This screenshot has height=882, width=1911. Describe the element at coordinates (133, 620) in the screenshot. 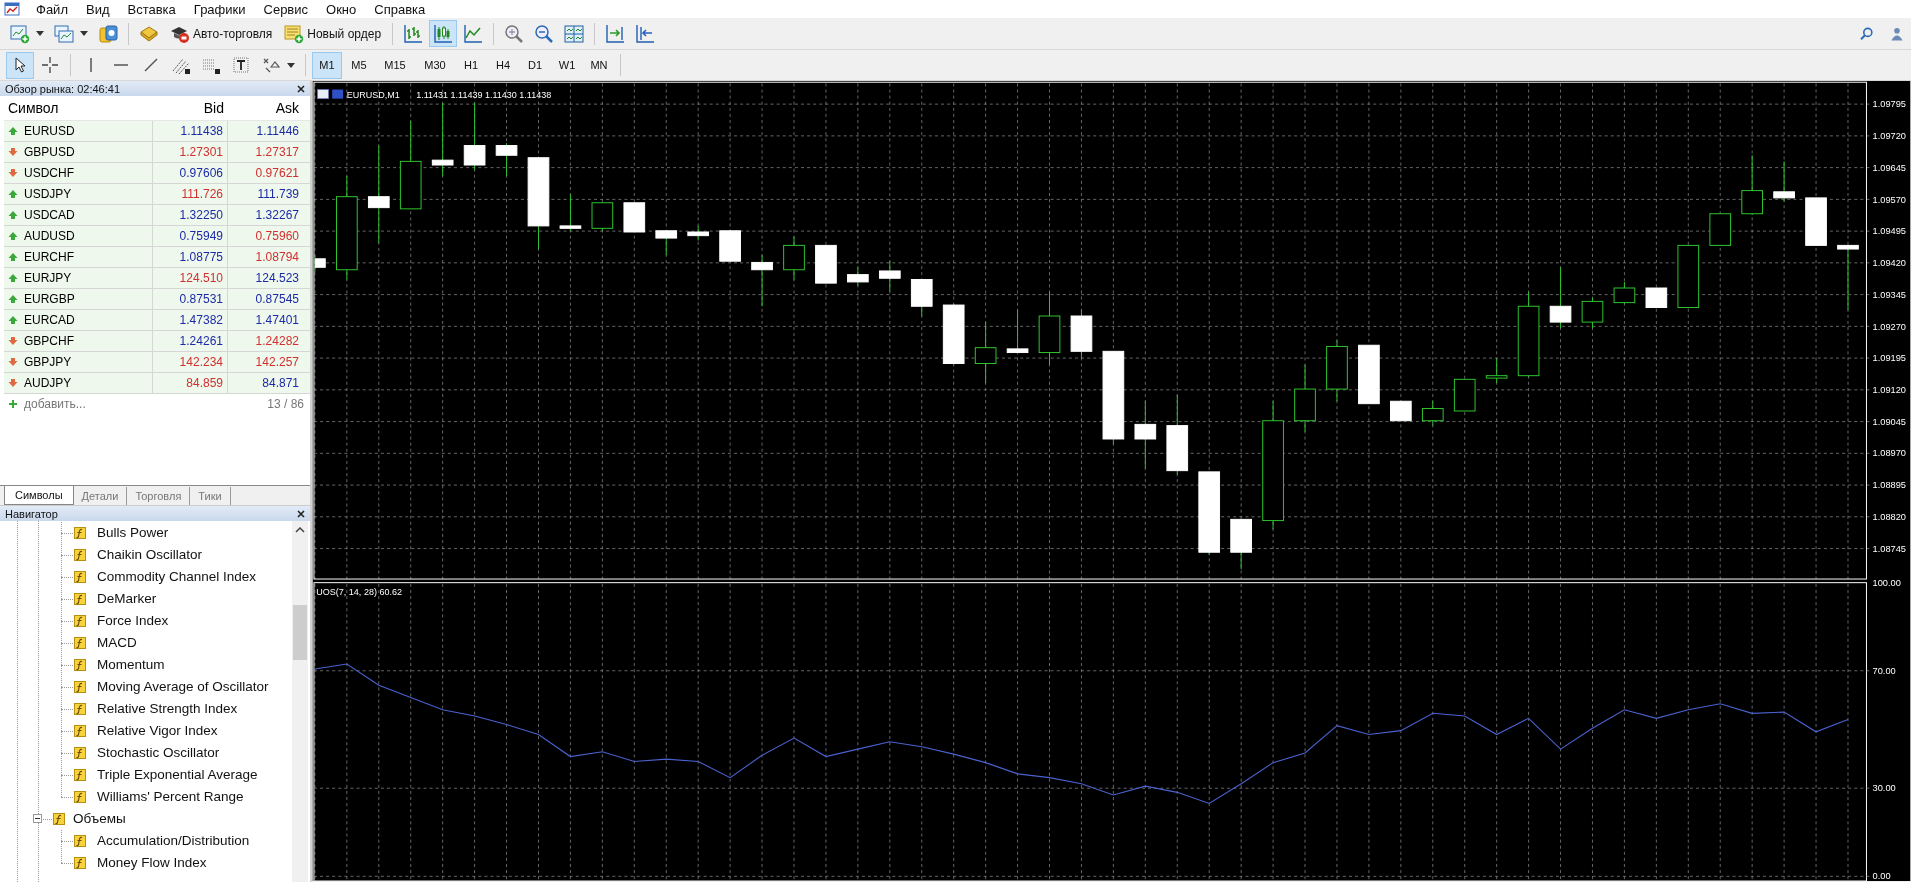

I see `tree-item: Force Index` at that location.